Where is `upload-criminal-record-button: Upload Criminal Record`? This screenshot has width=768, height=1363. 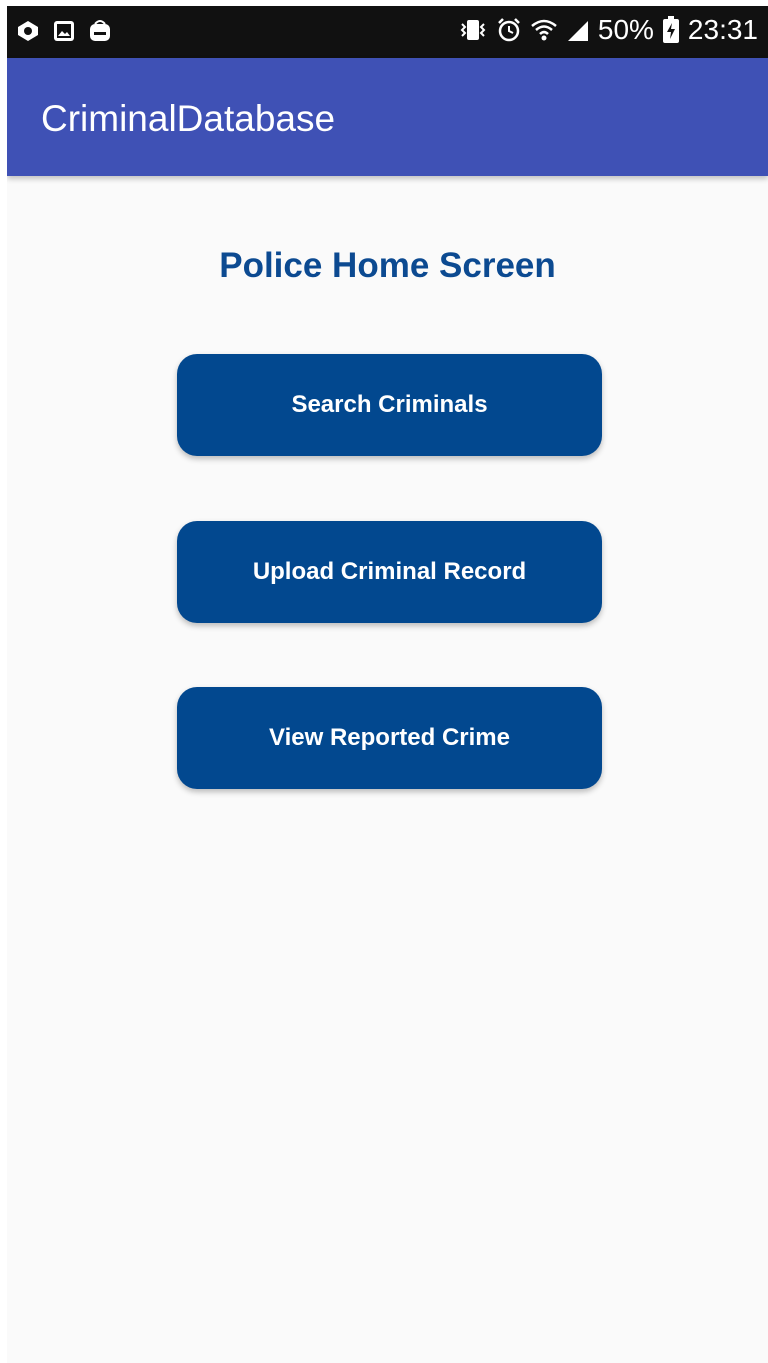
upload-criminal-record-button: Upload Criminal Record is located at coordinates (389, 572).